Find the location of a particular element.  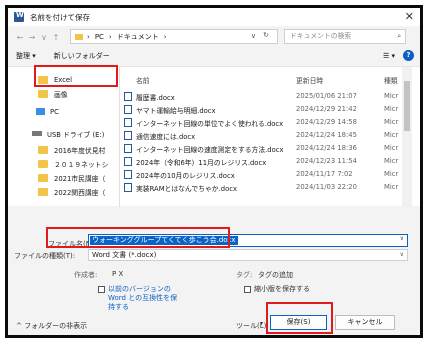

nav-item-excel: Excel is located at coordinates (55, 79).